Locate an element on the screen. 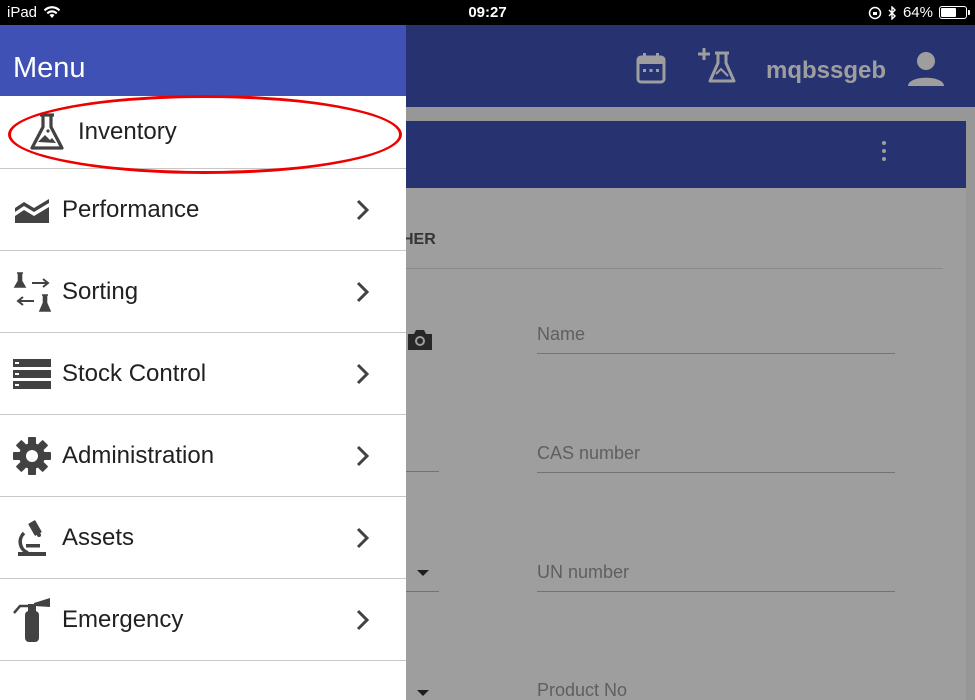  status-bar: iPad 09:27 64% is located at coordinates (487, 12).